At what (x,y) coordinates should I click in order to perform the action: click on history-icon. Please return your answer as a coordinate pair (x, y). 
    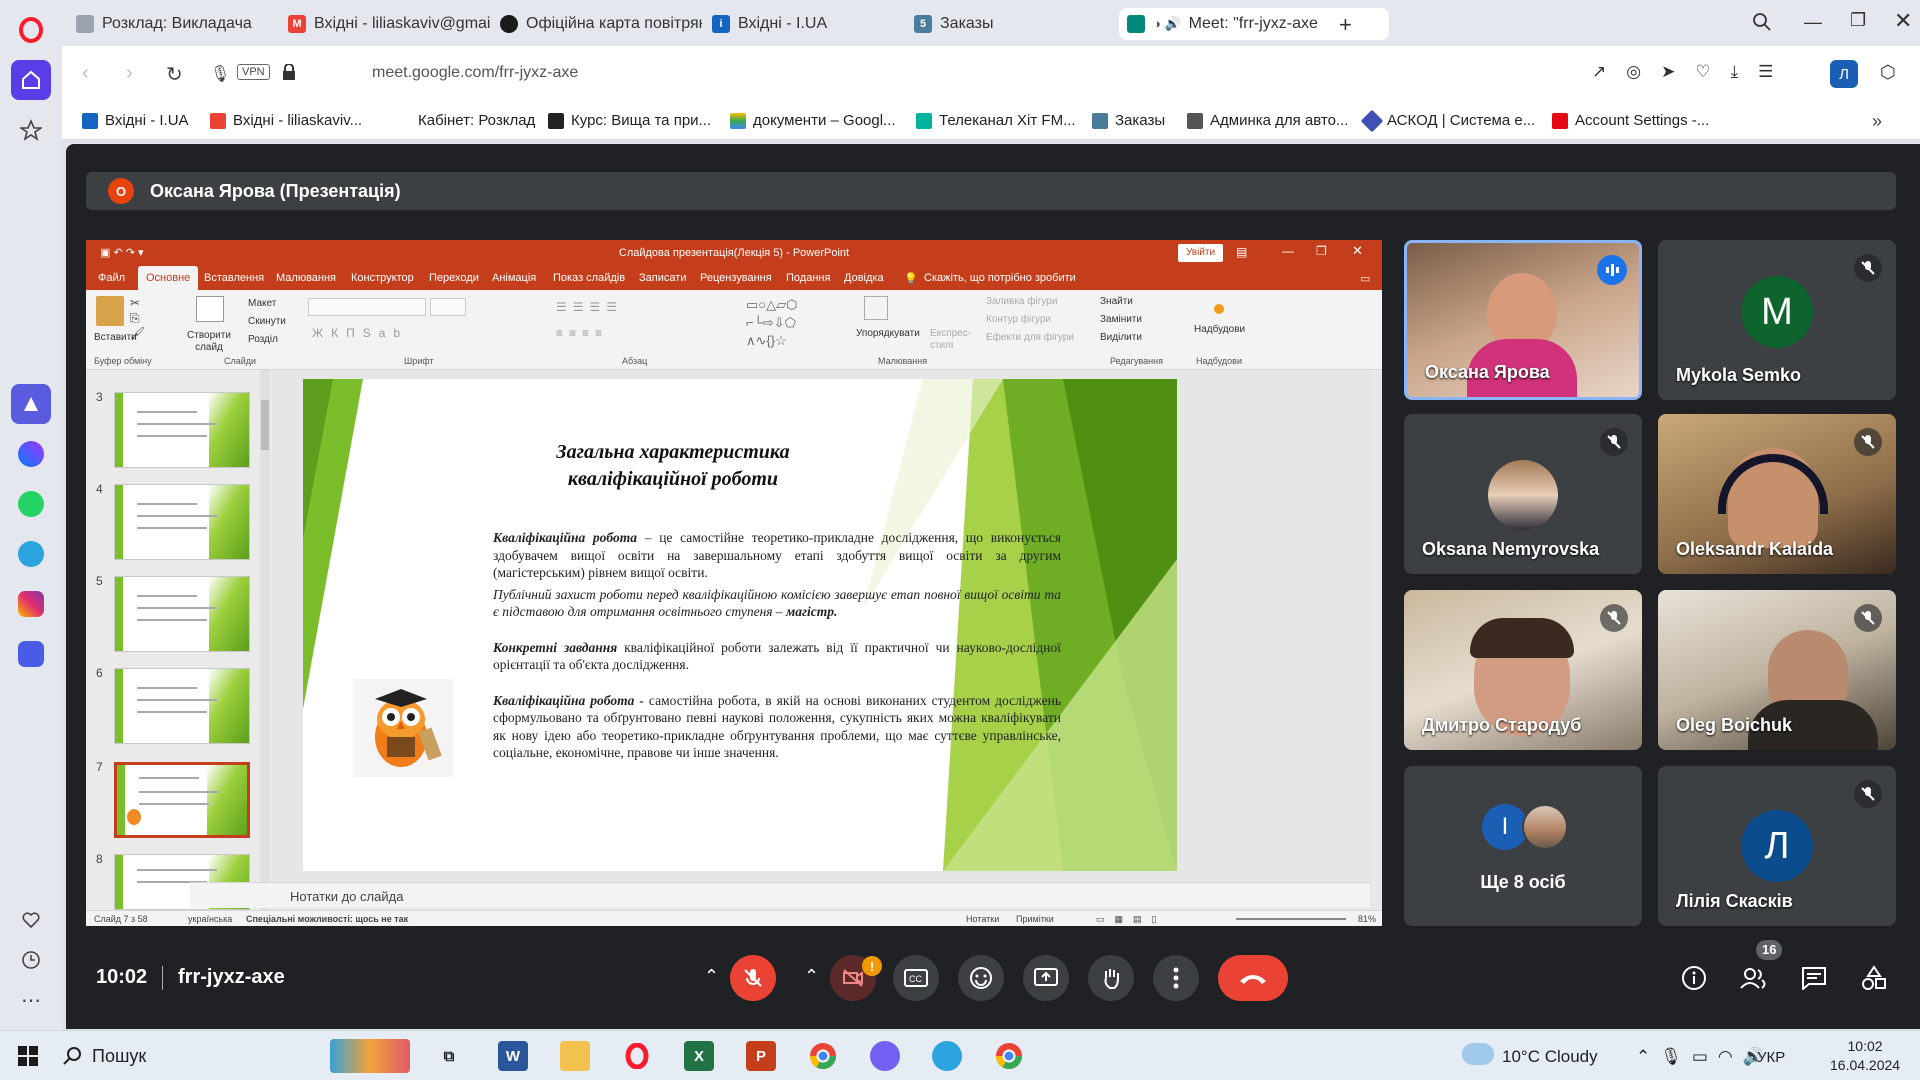
    Looking at the image, I should click on (31, 960).